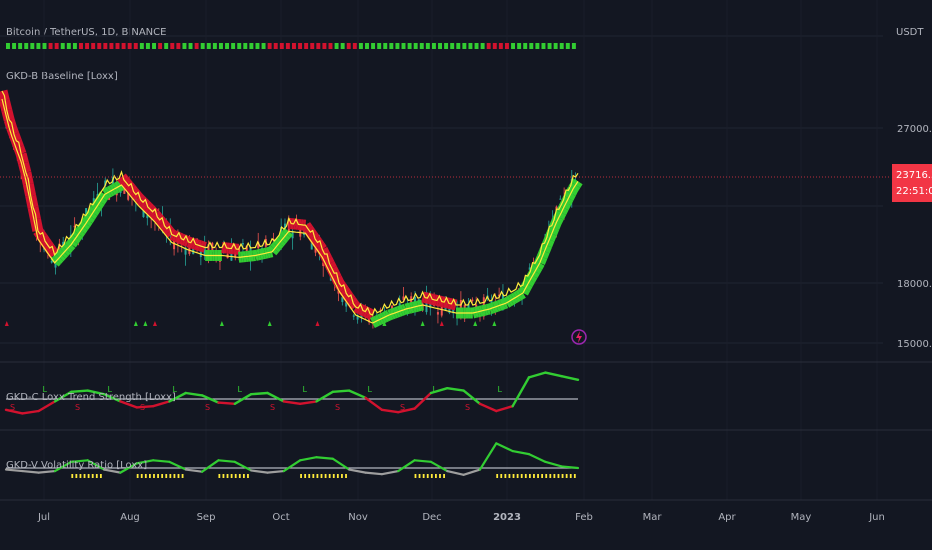 The image size is (932, 550). What do you see at coordinates (727, 517) in the screenshot?
I see `x-tick-label: Apr` at bounding box center [727, 517].